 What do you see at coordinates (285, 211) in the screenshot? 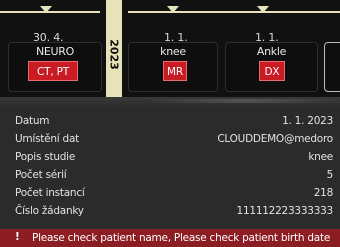
I see `detail-value: 111112223333333` at bounding box center [285, 211].